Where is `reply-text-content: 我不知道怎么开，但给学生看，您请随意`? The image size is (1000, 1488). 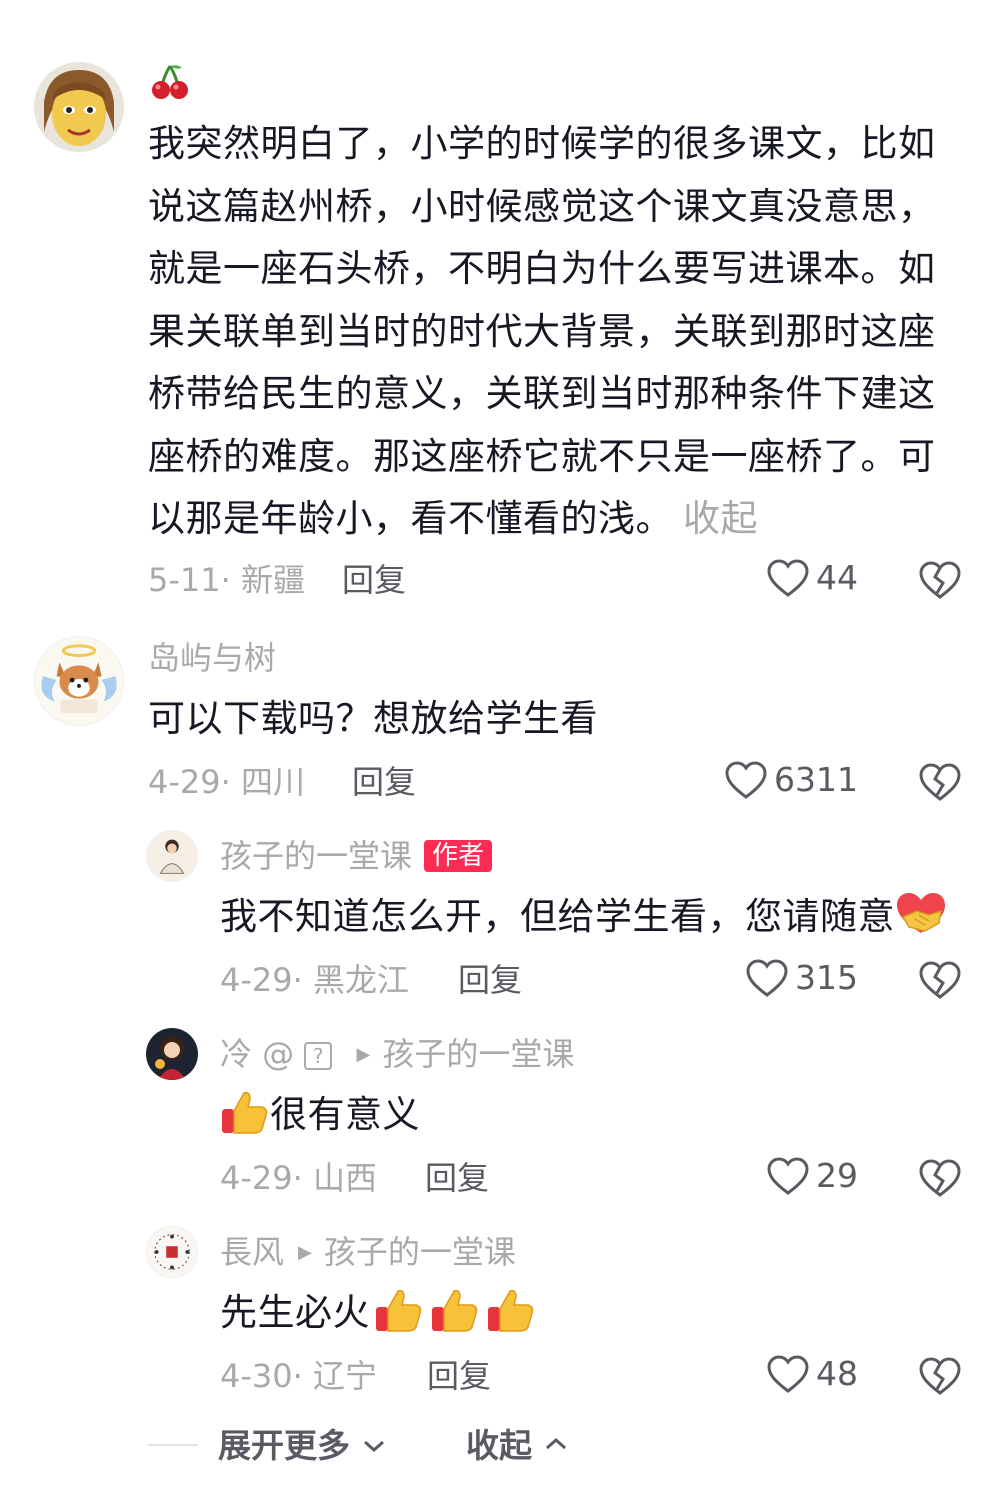 reply-text-content: 我不知道怎么开，但给学生看，您请随意 is located at coordinates (557, 916).